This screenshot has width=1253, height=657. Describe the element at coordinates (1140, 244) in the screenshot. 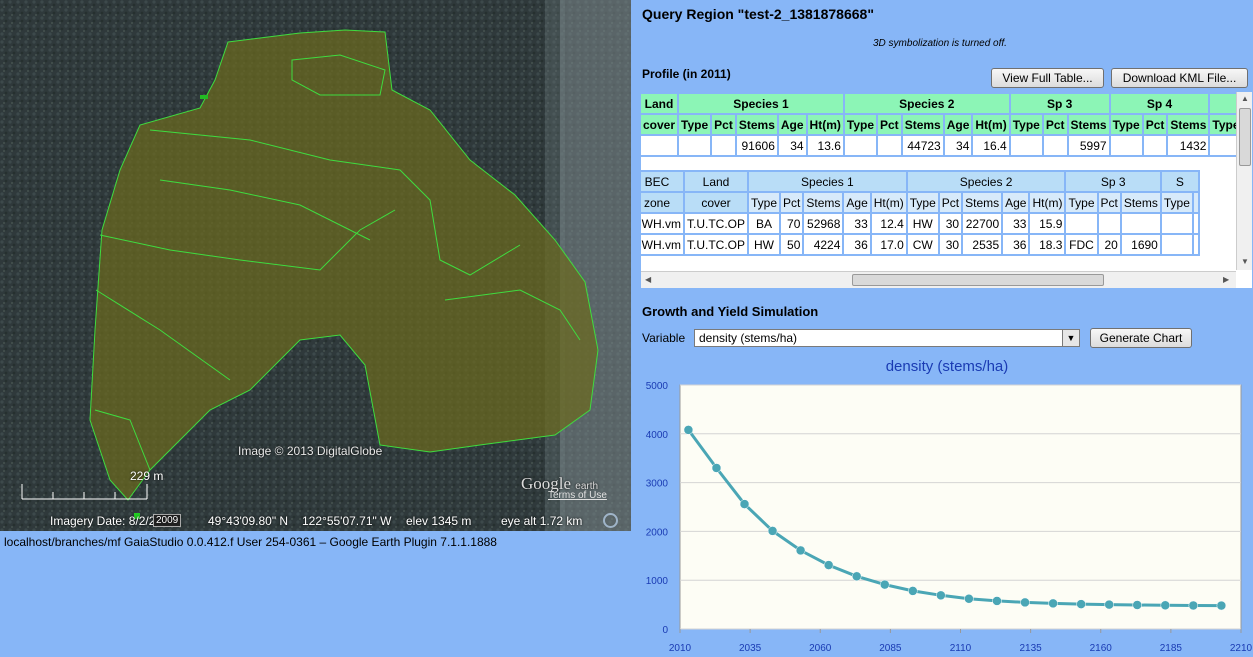

I see `table-cell: 1690` at that location.